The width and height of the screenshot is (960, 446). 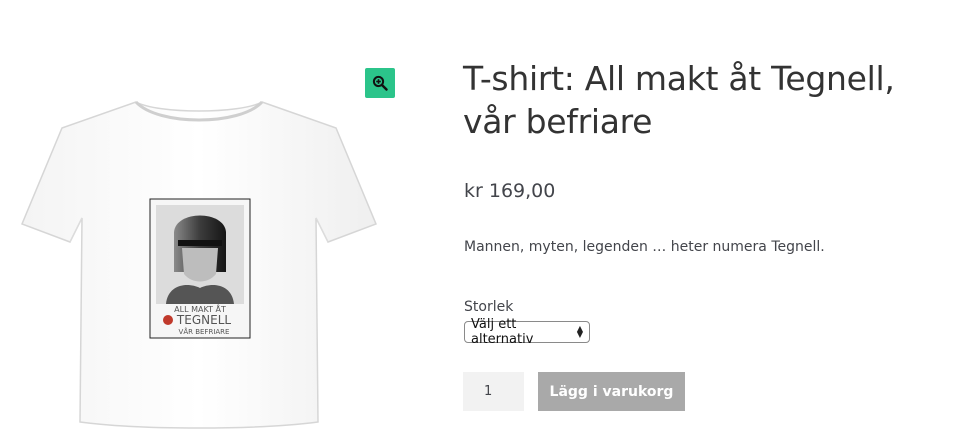 I want to click on size-select-value: Välj ett alternativ, so click(x=502, y=332).